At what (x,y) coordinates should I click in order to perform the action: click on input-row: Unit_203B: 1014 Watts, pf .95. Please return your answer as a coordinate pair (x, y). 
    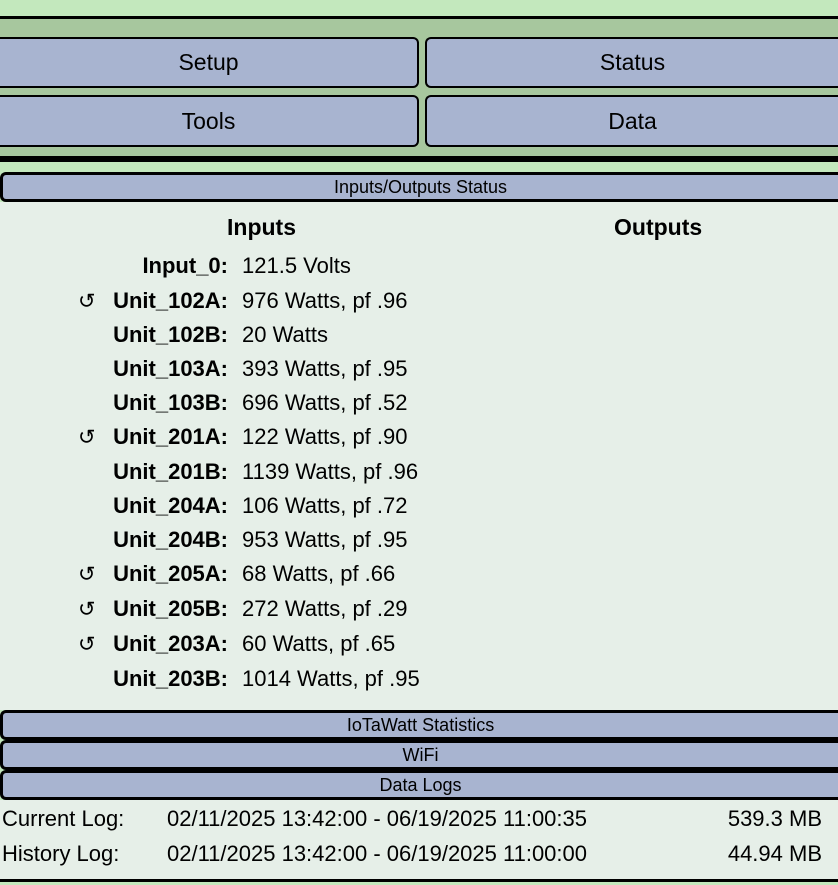
    Looking at the image, I should click on (419, 683).